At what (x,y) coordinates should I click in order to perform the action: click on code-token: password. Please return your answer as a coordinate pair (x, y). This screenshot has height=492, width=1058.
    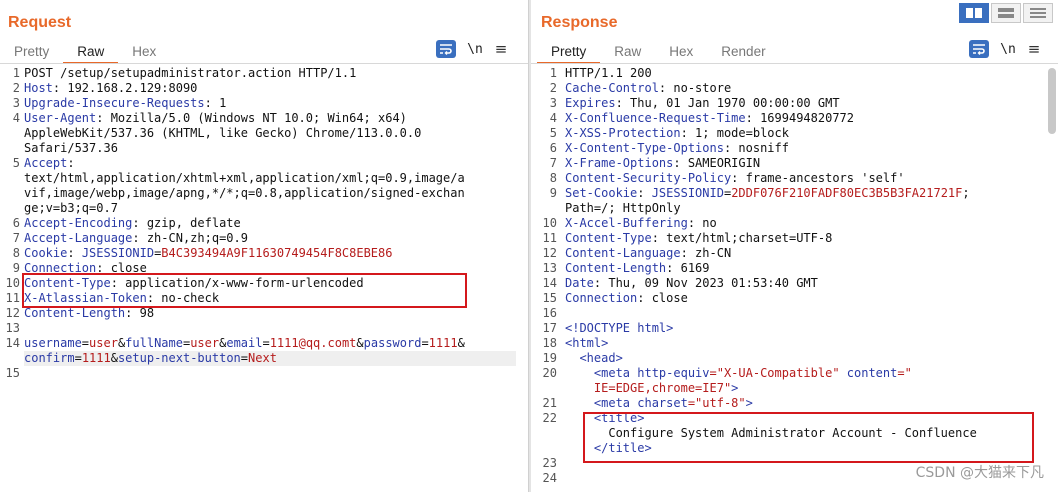
    Looking at the image, I should click on (392, 343).